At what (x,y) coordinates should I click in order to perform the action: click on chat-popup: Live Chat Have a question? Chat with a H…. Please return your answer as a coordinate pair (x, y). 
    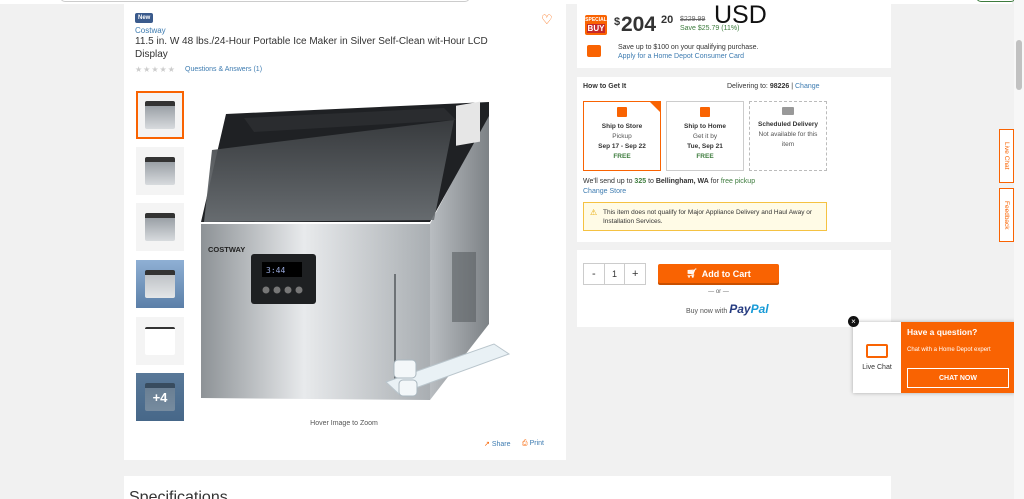
    Looking at the image, I should click on (931, 354).